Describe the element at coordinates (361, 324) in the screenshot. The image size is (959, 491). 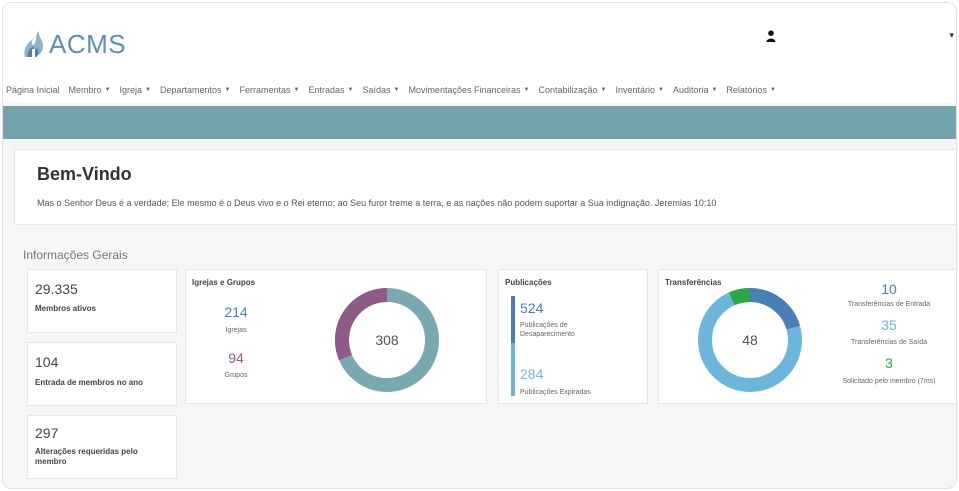
I see `donut-segment-grupos` at that location.